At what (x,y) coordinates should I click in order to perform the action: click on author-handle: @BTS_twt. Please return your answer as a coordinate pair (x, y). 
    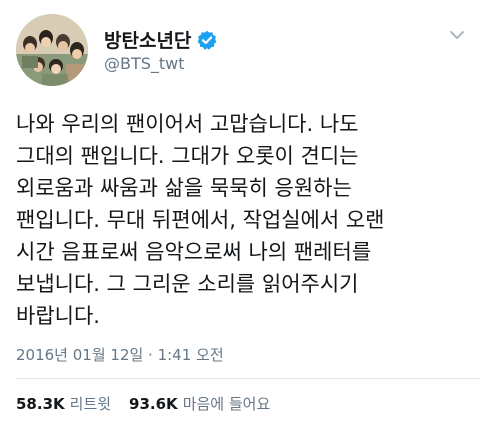
    Looking at the image, I should click on (144, 63).